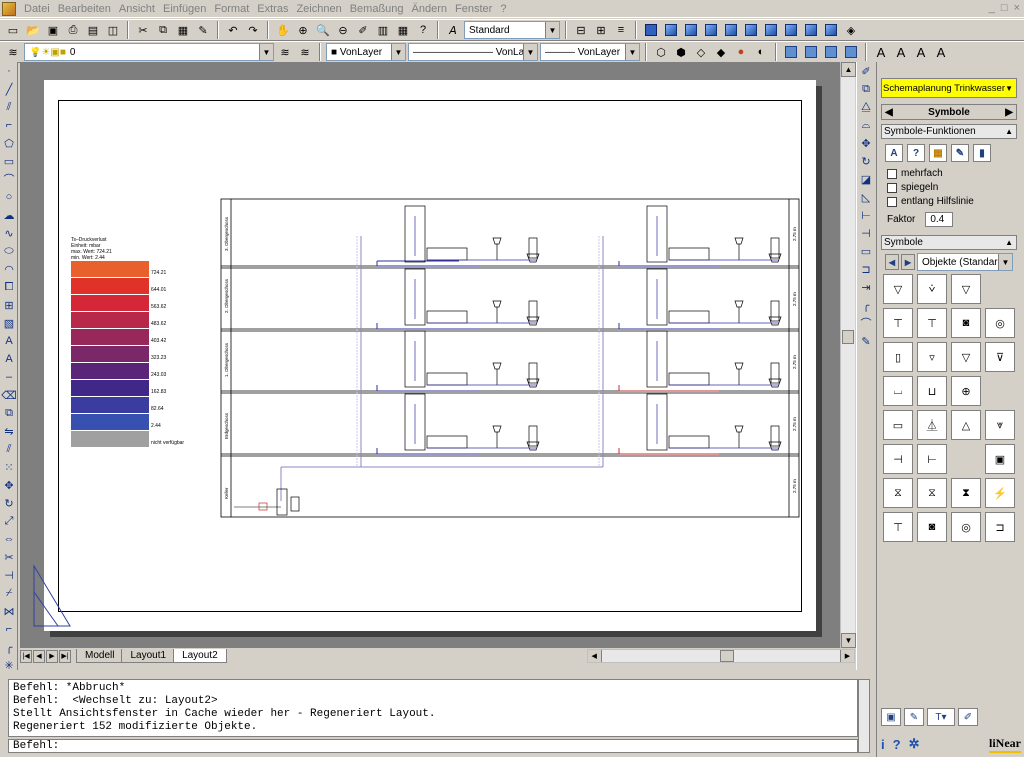 The height and width of the screenshot is (757, 1024). I want to click on menu-extras: Extras, so click(272, 9).